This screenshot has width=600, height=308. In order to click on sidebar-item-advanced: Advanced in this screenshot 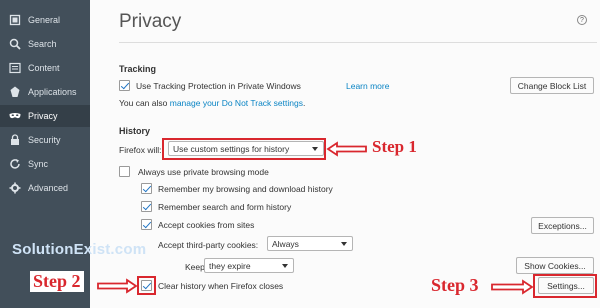, I will do `click(45, 188)`.